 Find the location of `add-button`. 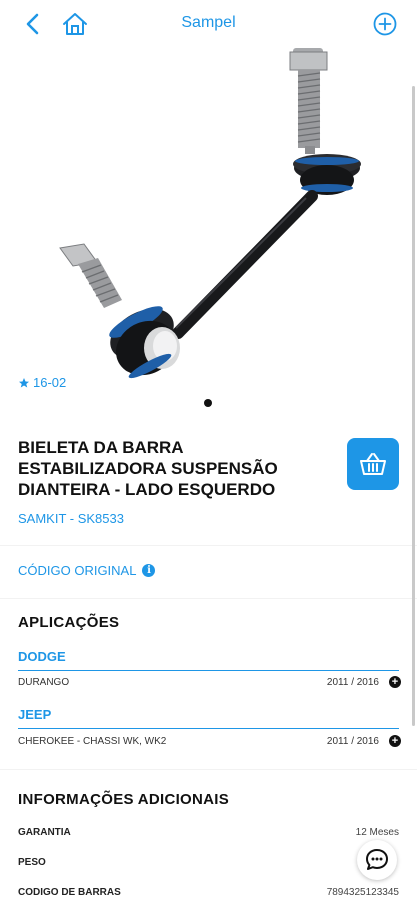

add-button is located at coordinates (385, 24).